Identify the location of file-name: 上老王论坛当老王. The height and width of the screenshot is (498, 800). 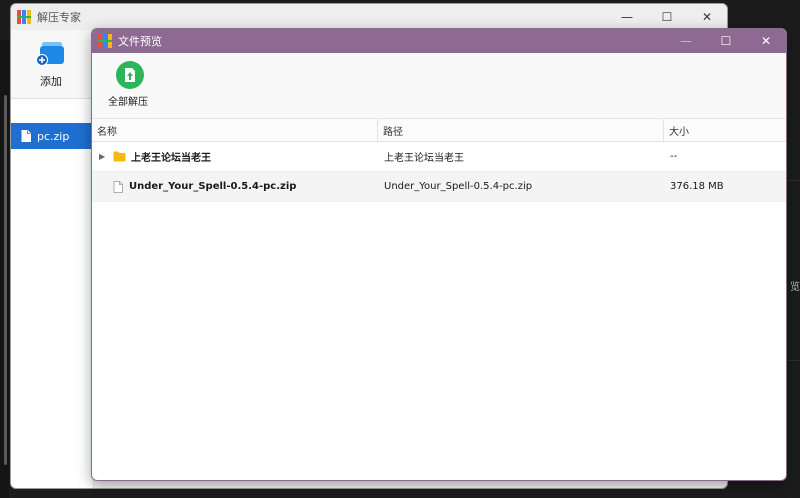
(171, 158).